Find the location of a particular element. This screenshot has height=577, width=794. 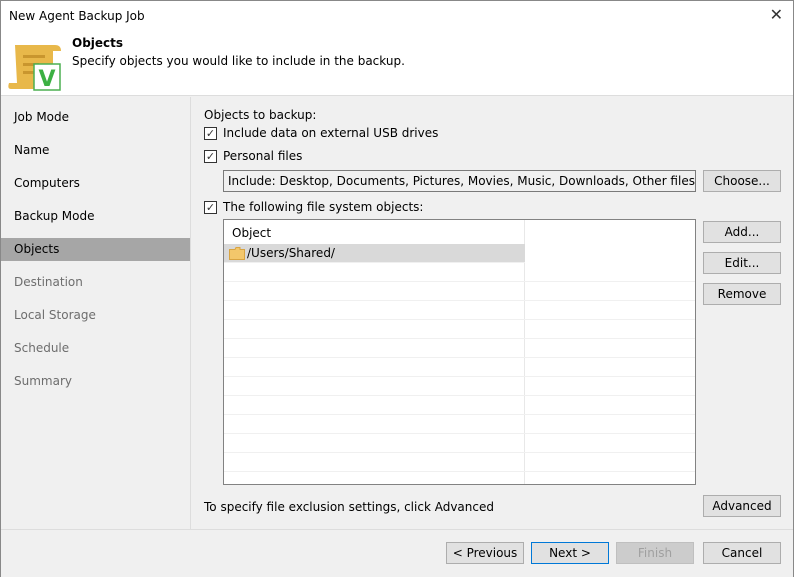

usb-checkbox: ✓ is located at coordinates (210, 133).